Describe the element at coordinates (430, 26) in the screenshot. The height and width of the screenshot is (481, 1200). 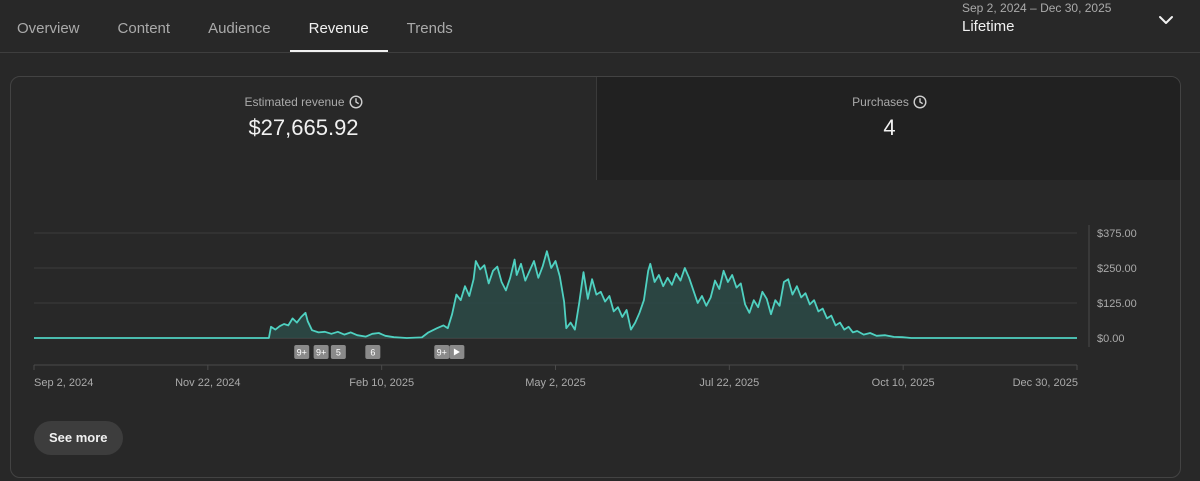
I see `tab-trends: Trends` at that location.